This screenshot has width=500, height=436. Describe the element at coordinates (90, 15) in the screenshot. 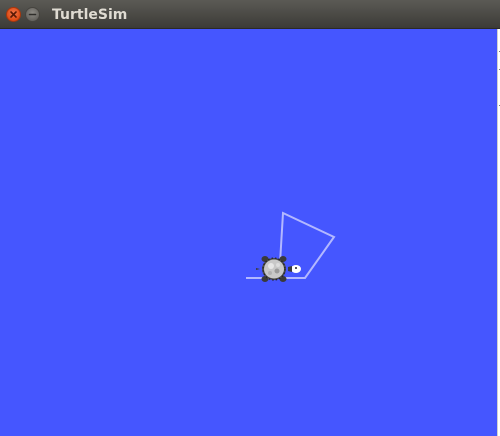

I see `window-title: TurtleSim` at that location.